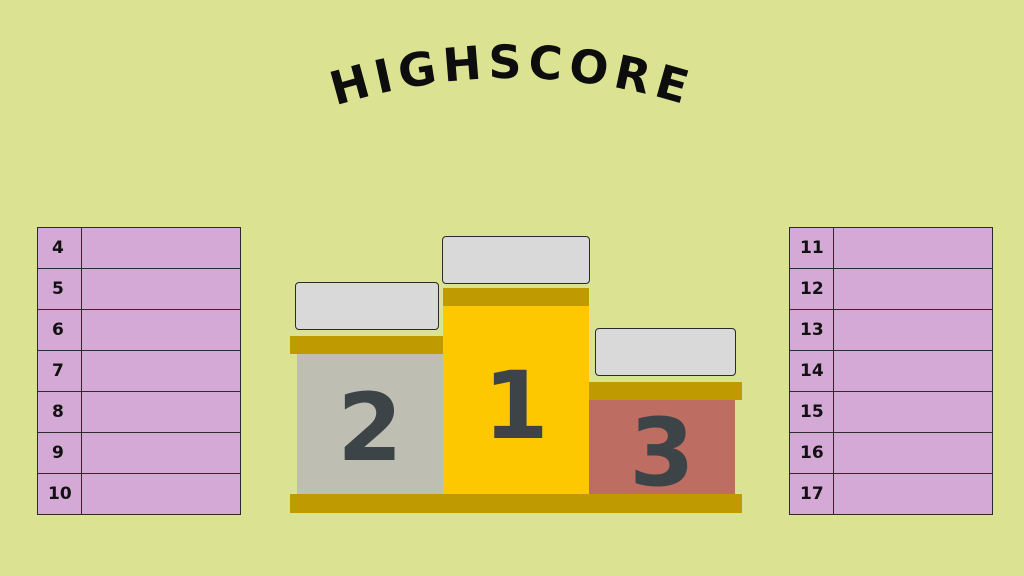 The height and width of the screenshot is (576, 1024). What do you see at coordinates (59, 330) in the screenshot?
I see `rank-cell: 6` at bounding box center [59, 330].